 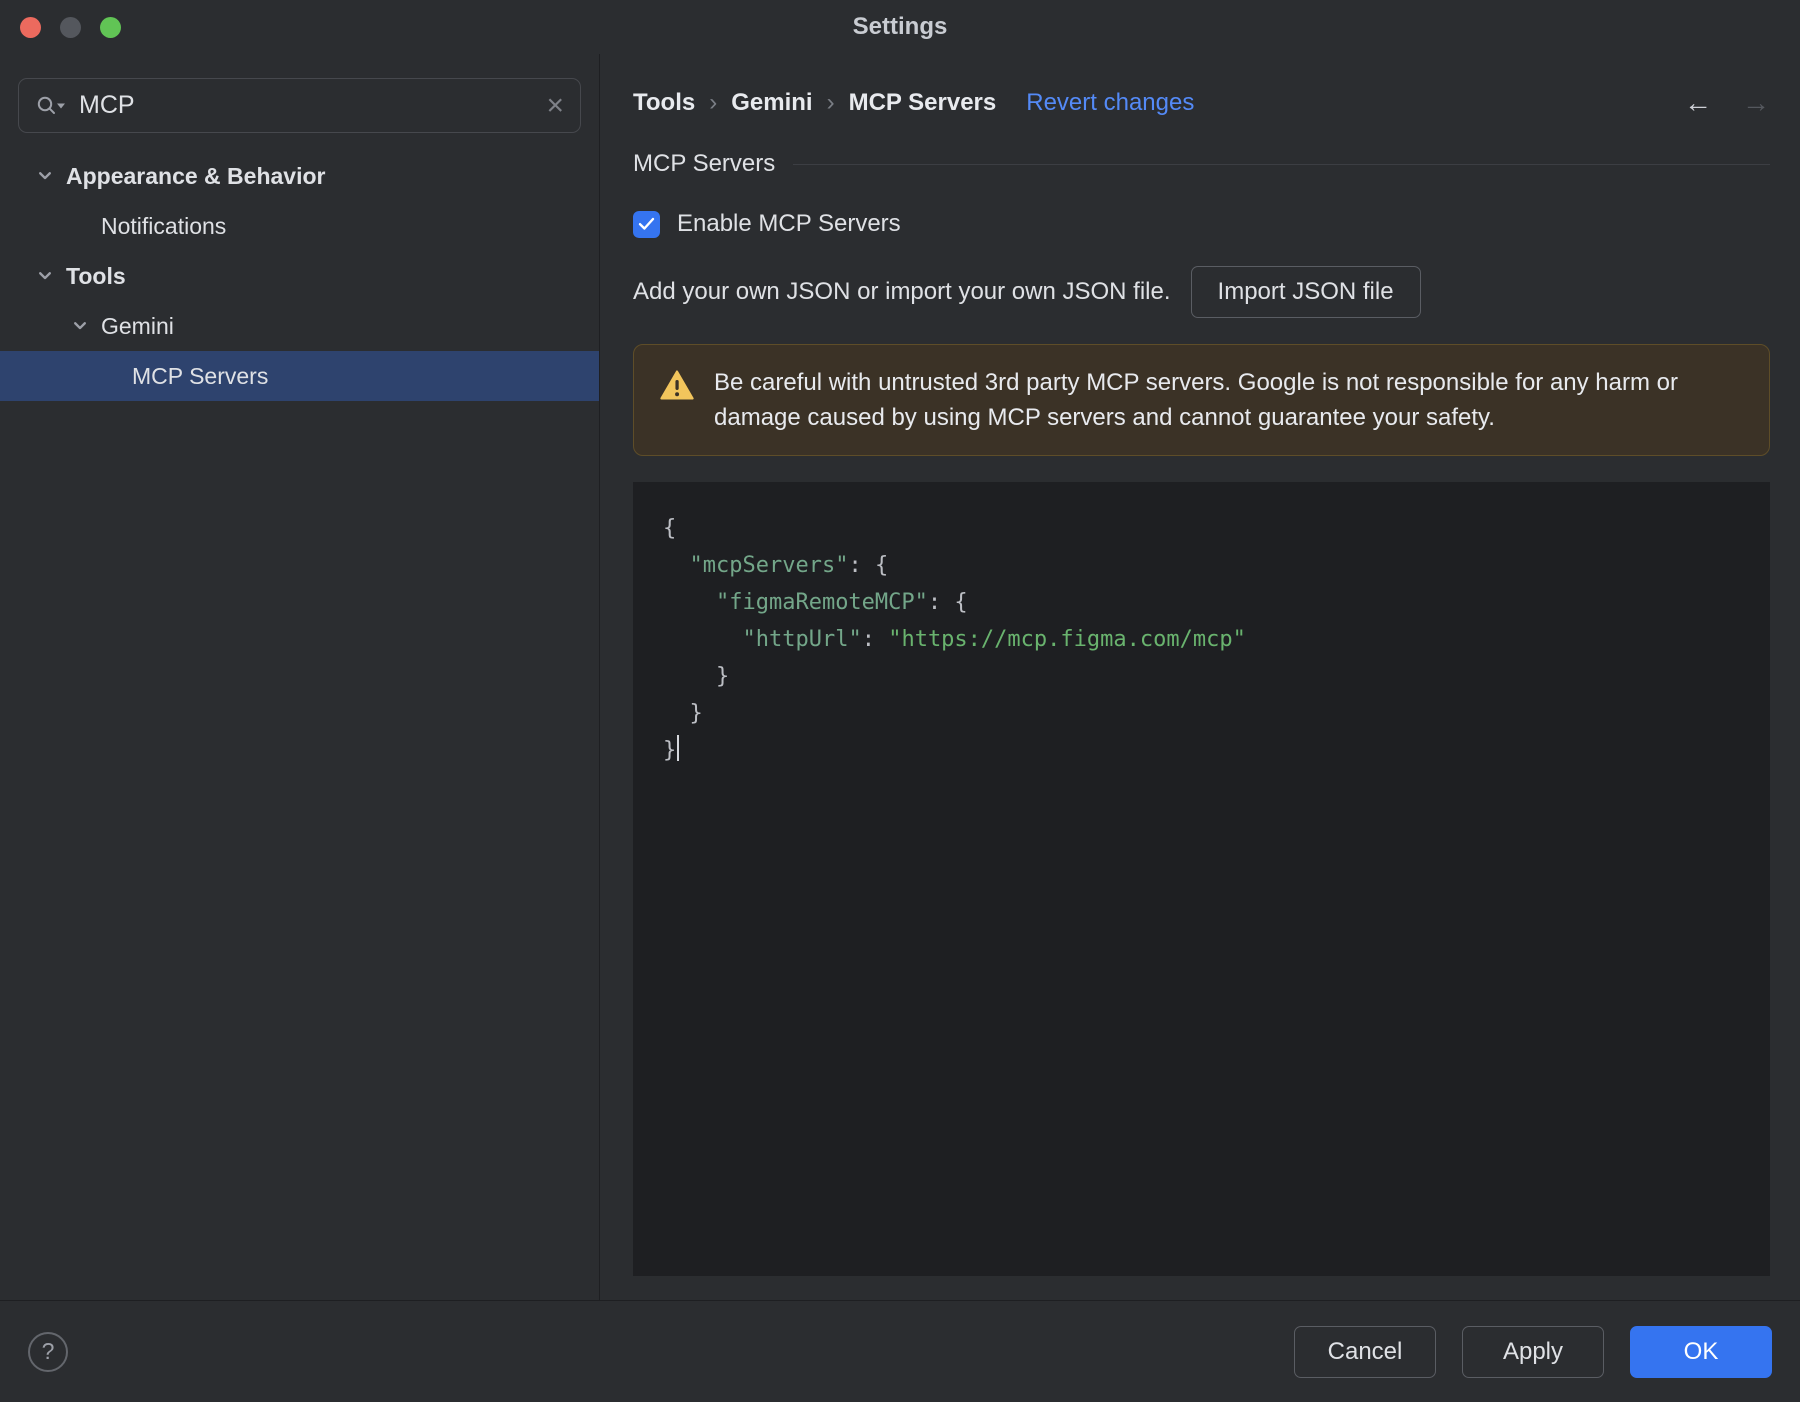 I want to click on window-title: Settings, so click(x=900, y=26).